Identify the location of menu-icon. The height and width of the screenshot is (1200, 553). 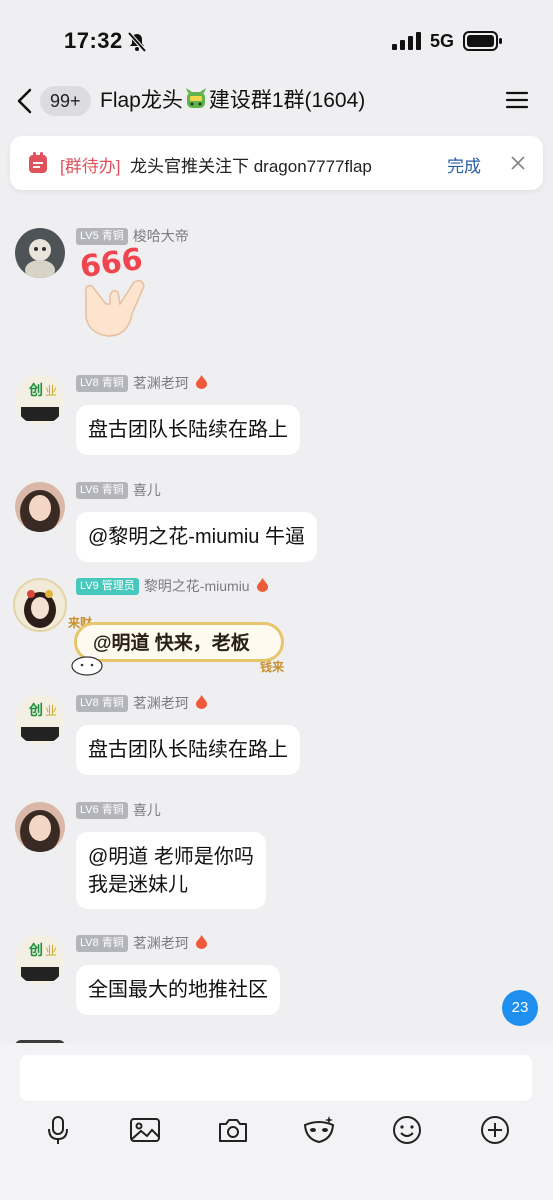
(517, 100).